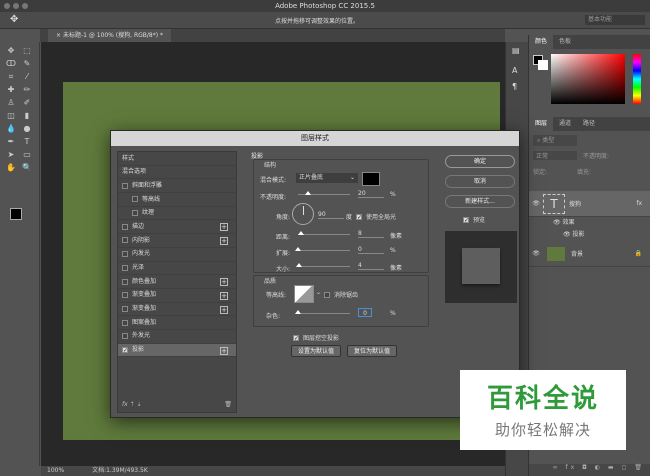  Describe the element at coordinates (177, 255) in the screenshot. I see `style-item: 内发光` at that location.